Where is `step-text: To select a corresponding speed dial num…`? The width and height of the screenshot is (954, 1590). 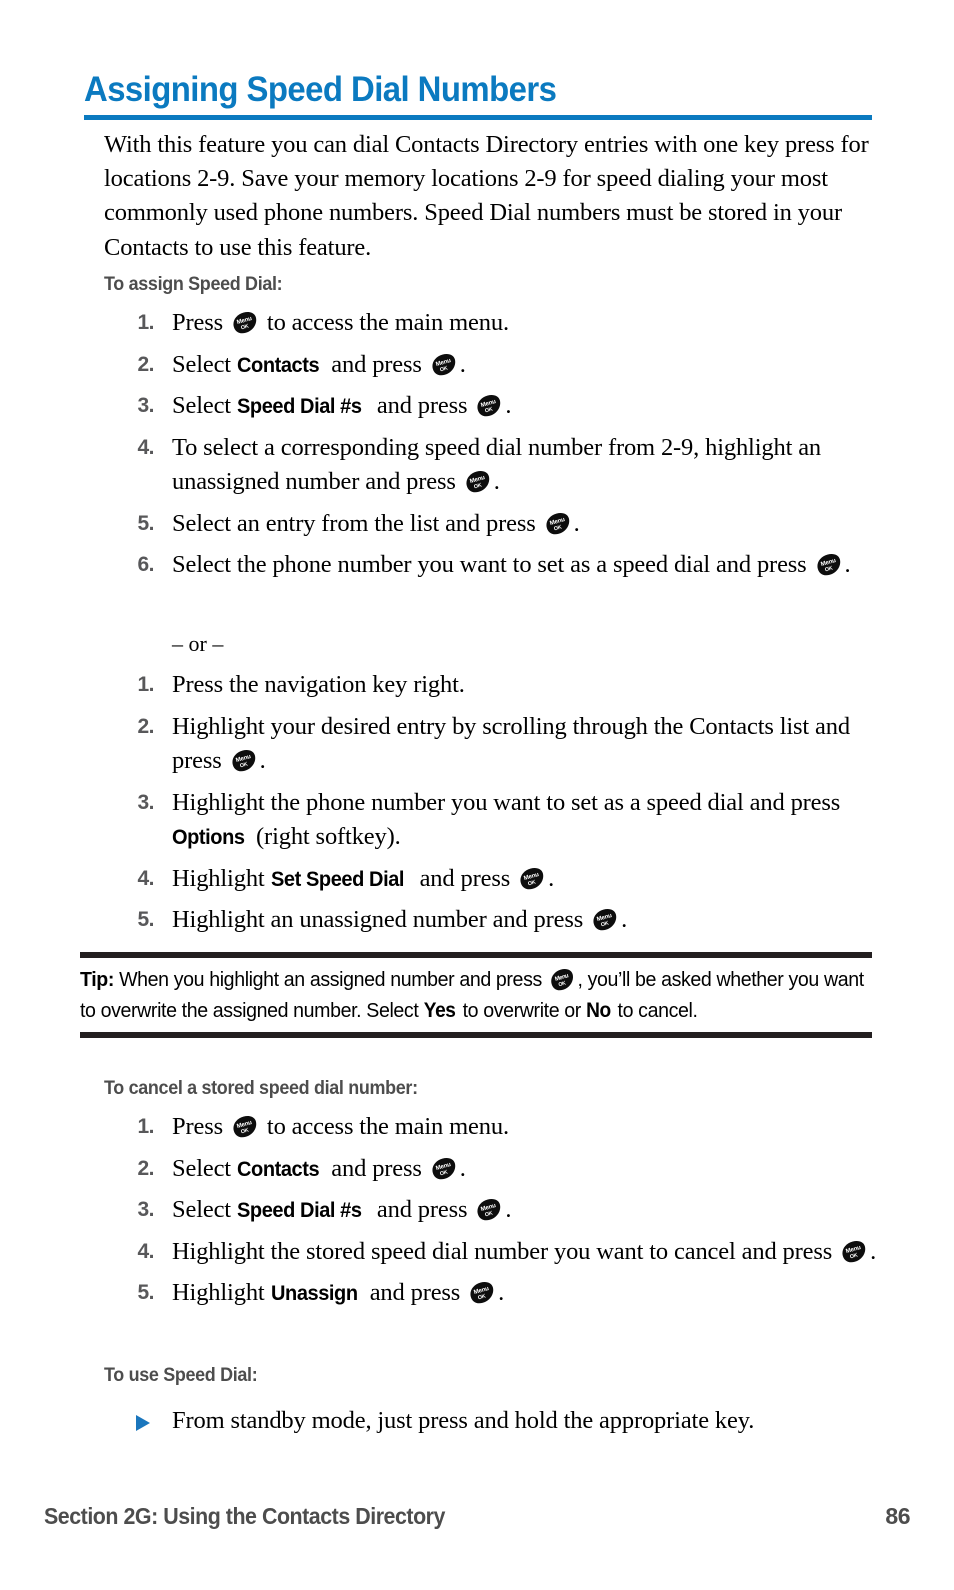
step-text: To select a corresponding speed dial num… is located at coordinates (497, 464).